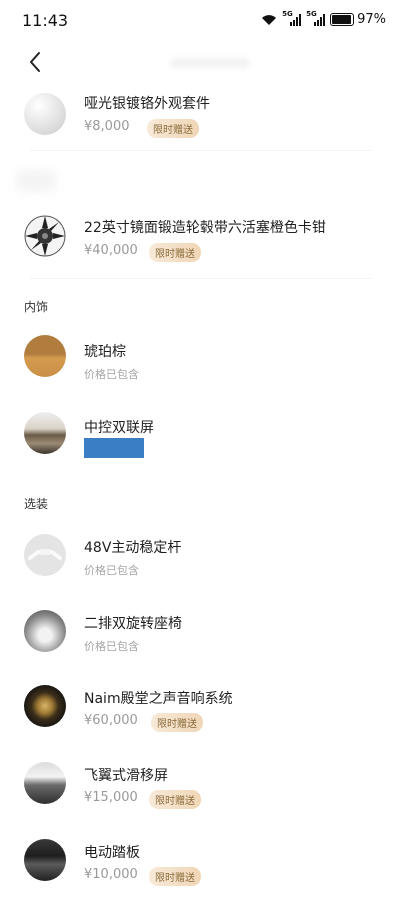 This screenshot has width=402, height=900. Describe the element at coordinates (45, 783) in the screenshot. I see `sliding-screen-icon` at that location.